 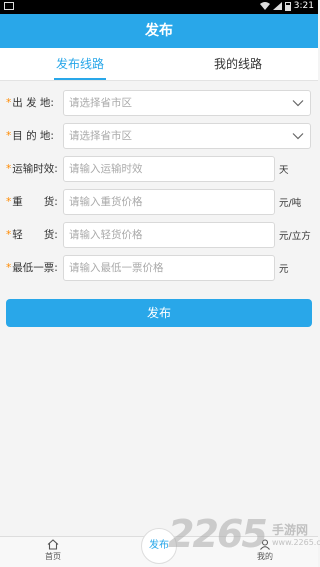 What do you see at coordinates (159, 64) in the screenshot?
I see `tab-bar: 发布线路 我的线路` at bounding box center [159, 64].